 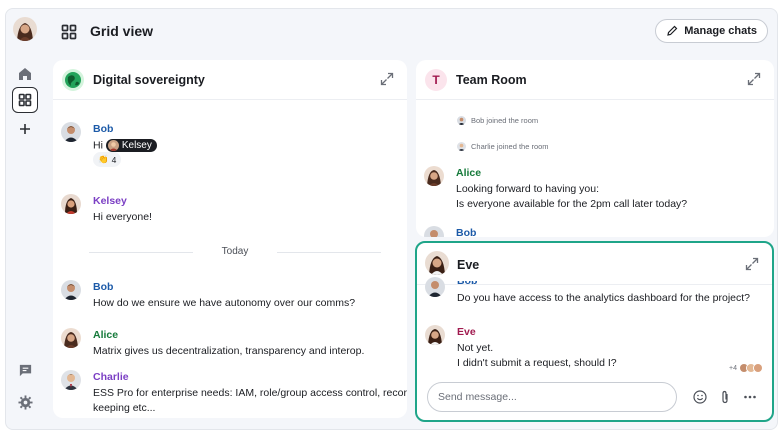 I want to click on grid-view-rail-button, so click(x=25, y=100).